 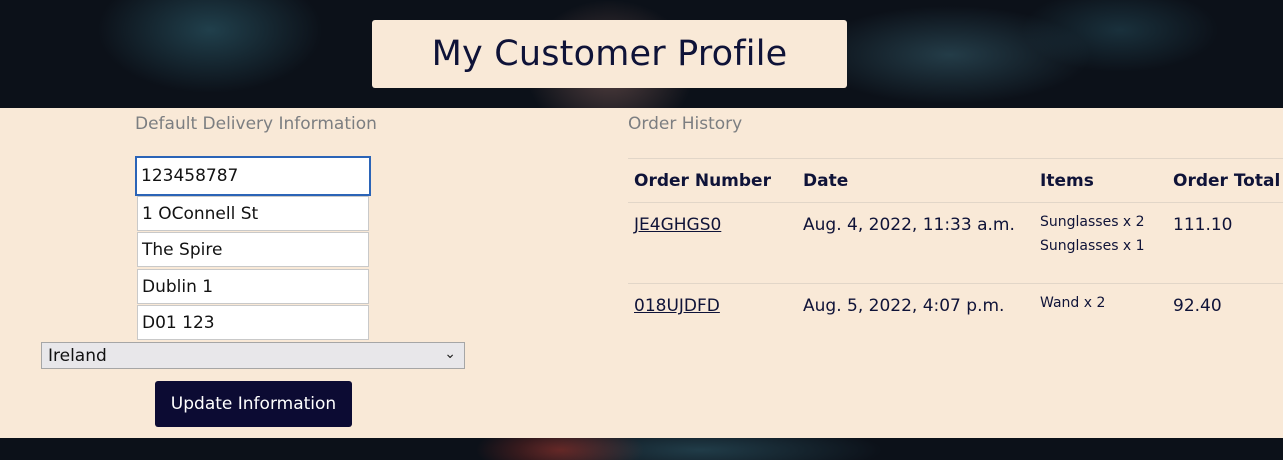 I want to click on address2-field: The Spire, so click(x=253, y=249).